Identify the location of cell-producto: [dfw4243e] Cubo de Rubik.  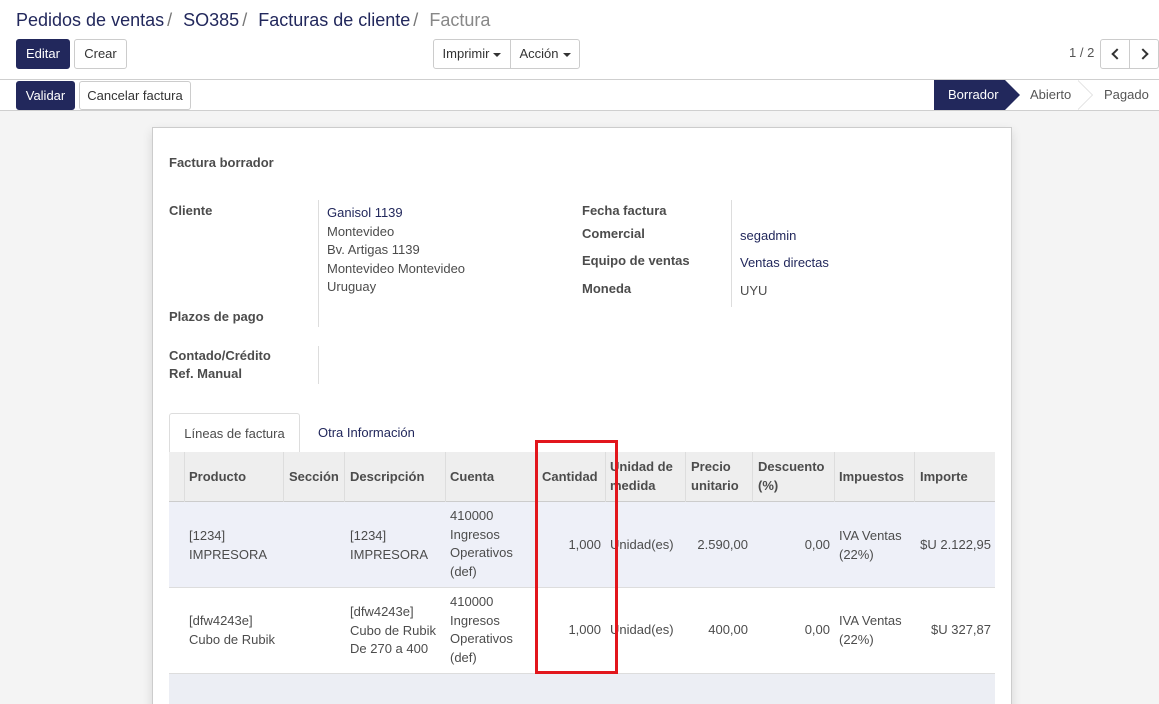
(232, 630).